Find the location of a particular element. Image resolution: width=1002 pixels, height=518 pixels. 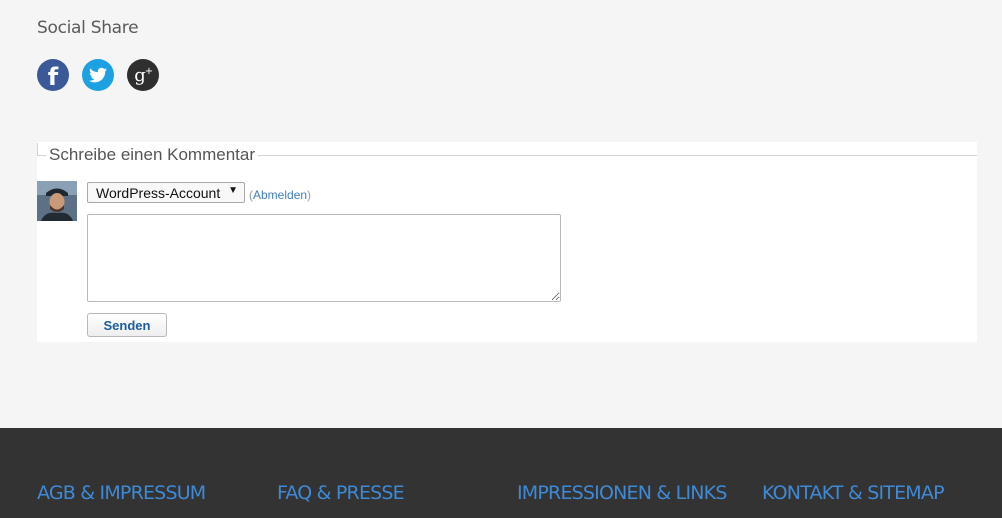

fieldset-border-left is located at coordinates (37, 149).